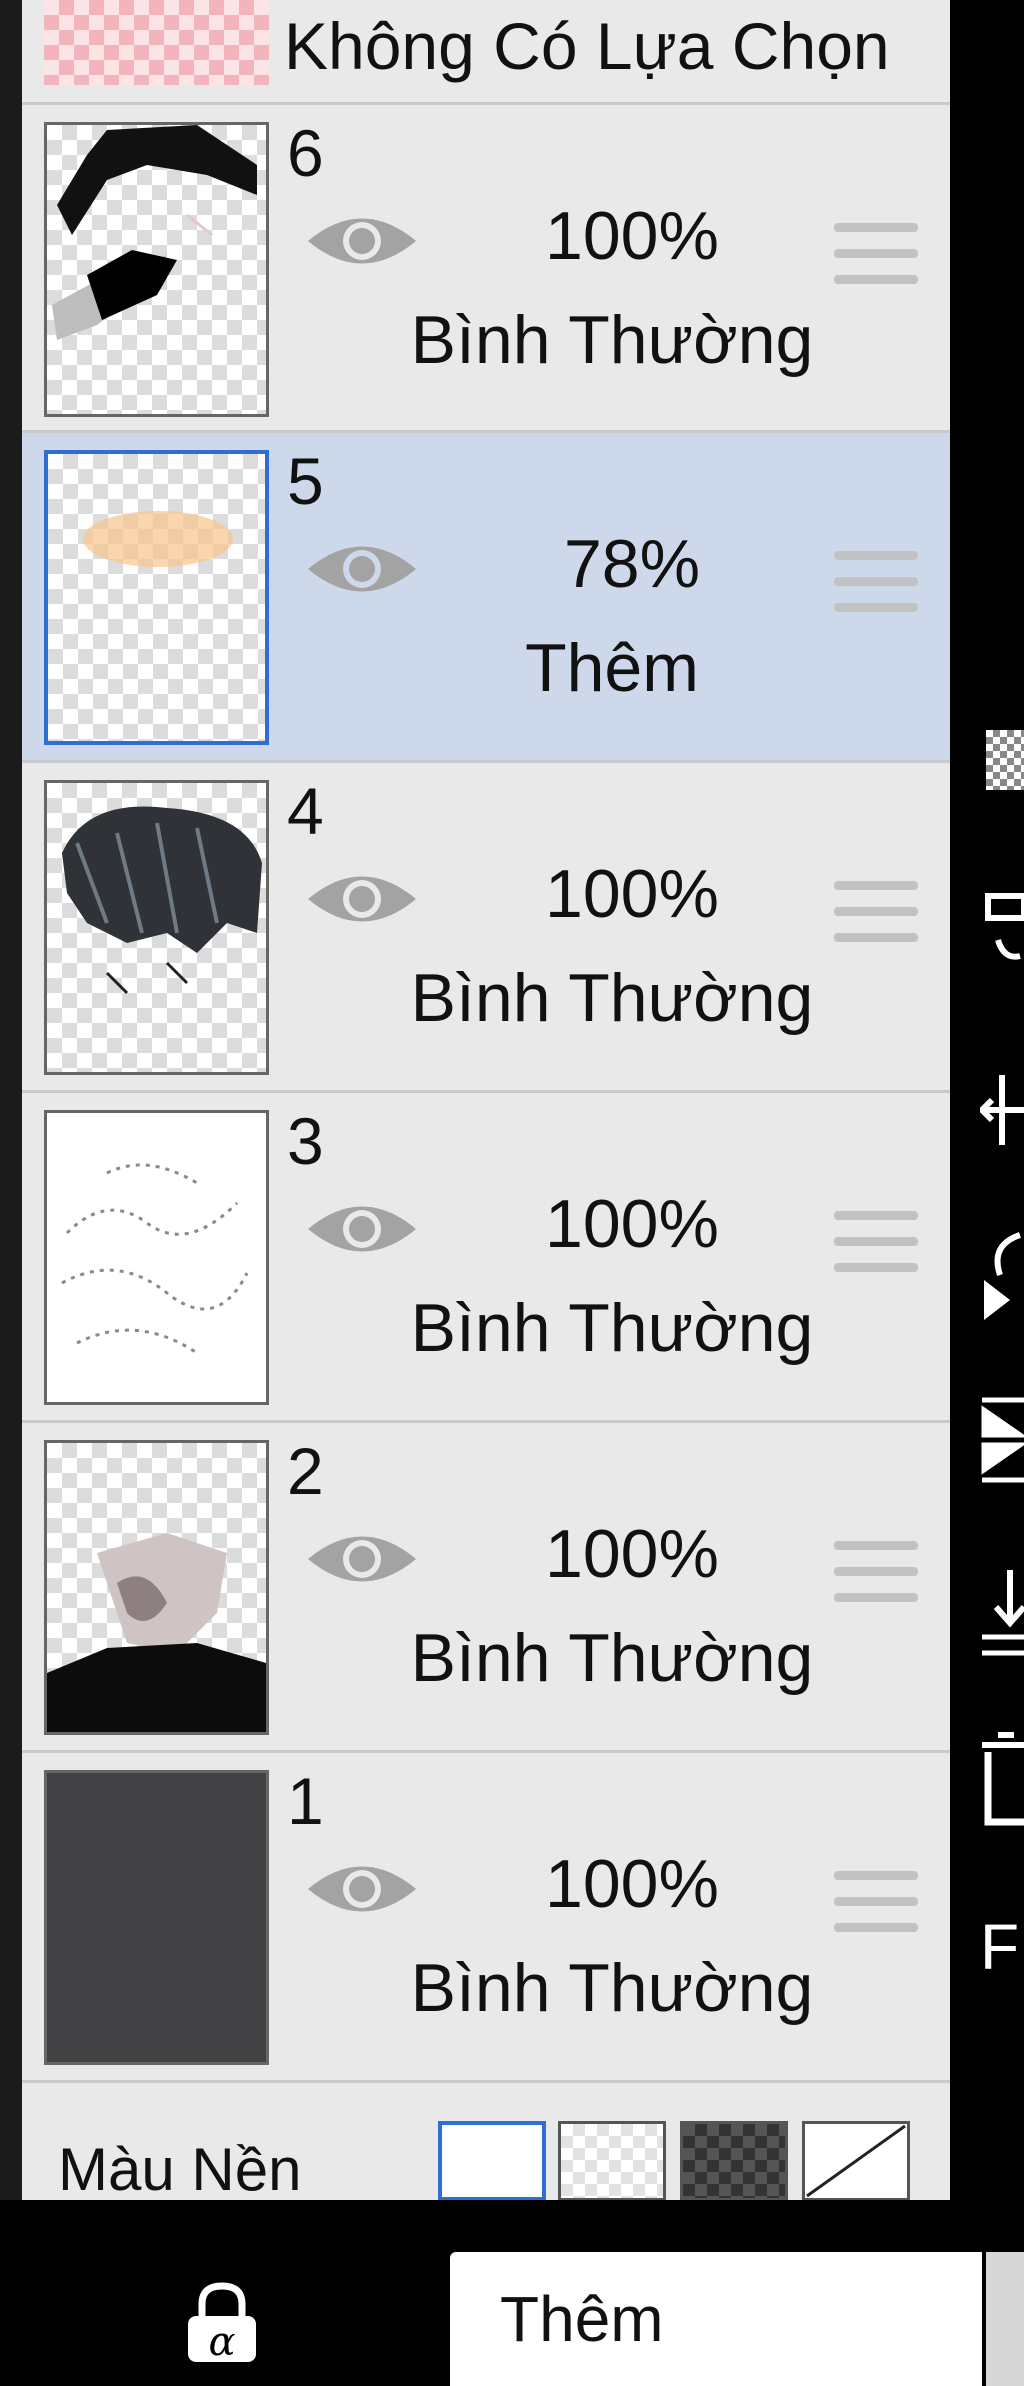  Describe the element at coordinates (305, 1471) in the screenshot. I see `layer-number: 2` at that location.